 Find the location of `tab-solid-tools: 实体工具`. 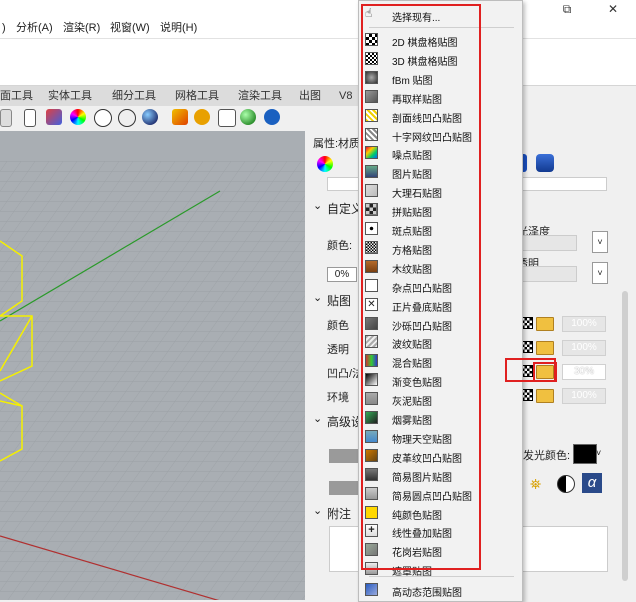

tab-solid-tools: 实体工具 is located at coordinates (70, 96).